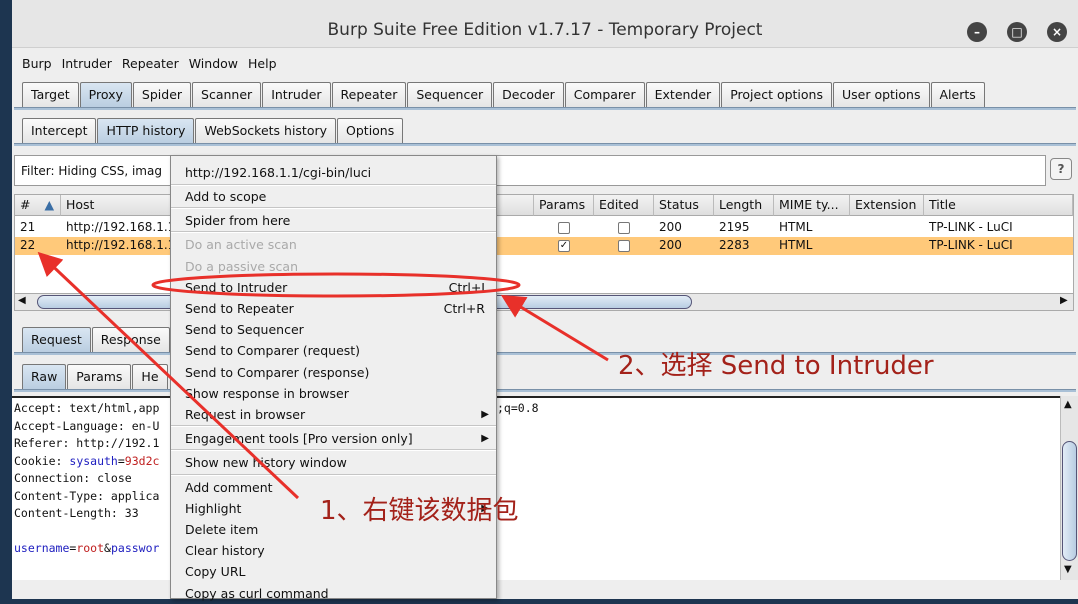  Describe the element at coordinates (554, 328) in the screenshot. I see `arrow-to-menu-item` at that location.